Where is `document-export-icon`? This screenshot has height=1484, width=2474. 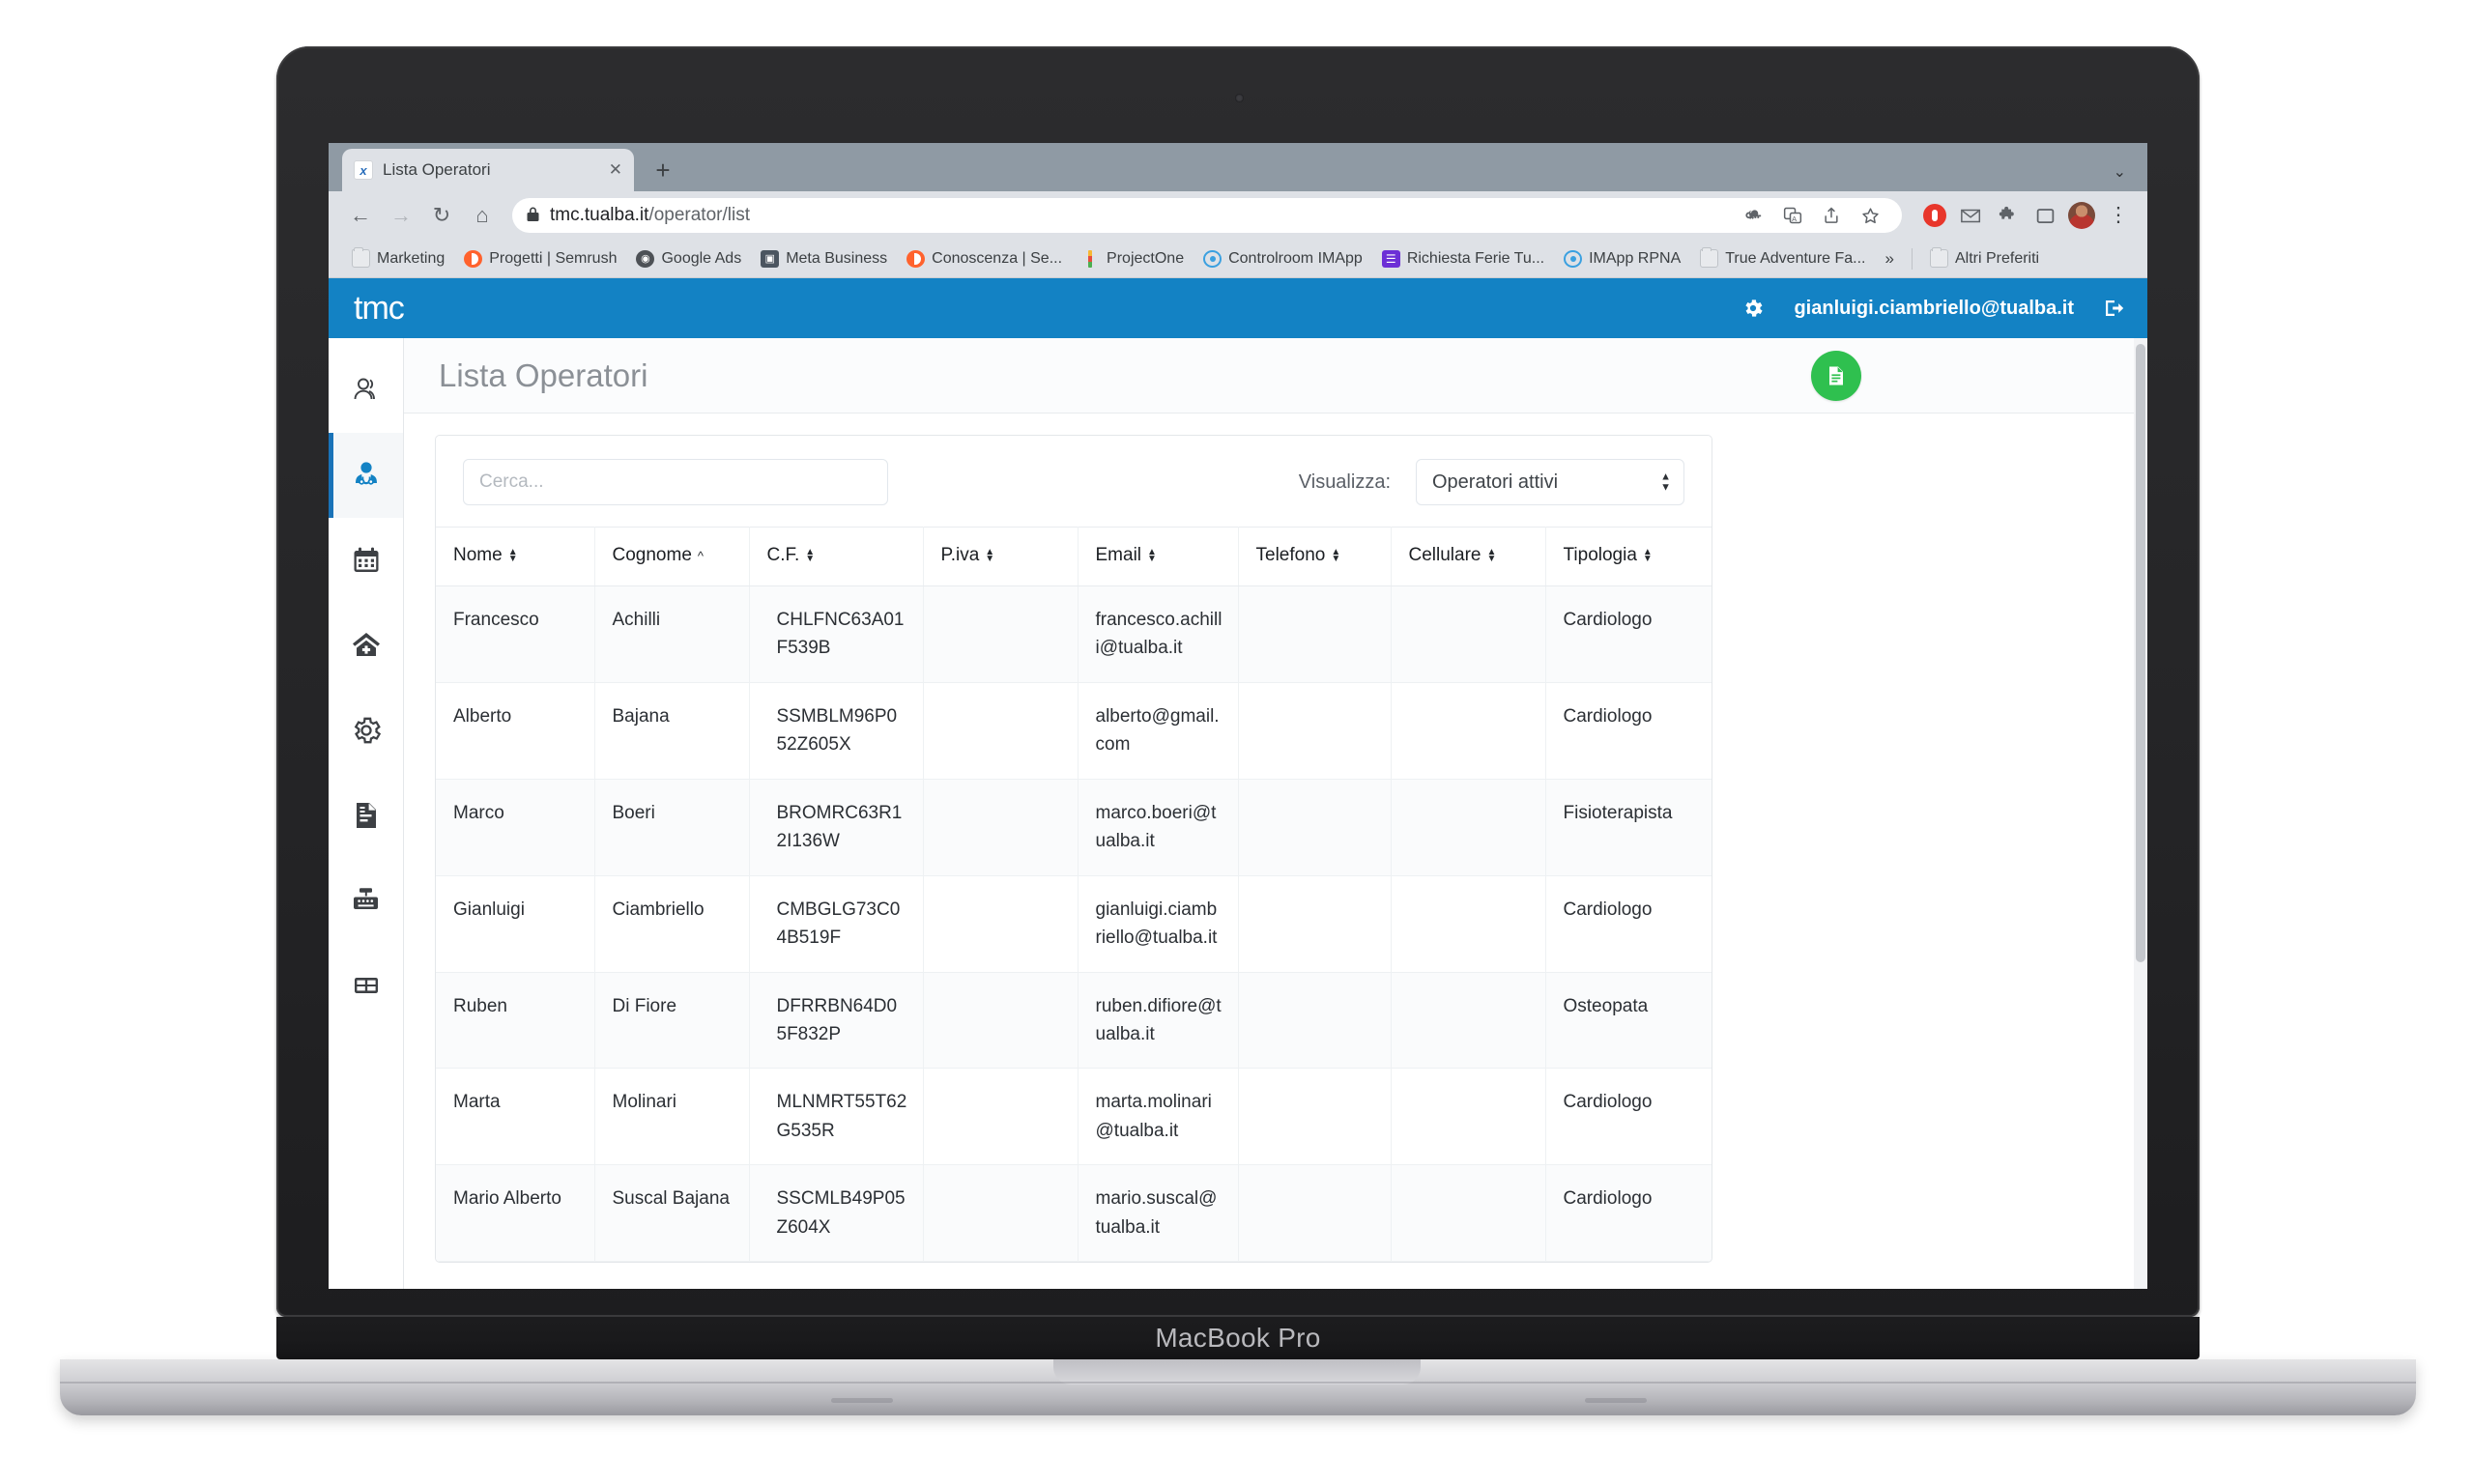 document-export-icon is located at coordinates (1836, 376).